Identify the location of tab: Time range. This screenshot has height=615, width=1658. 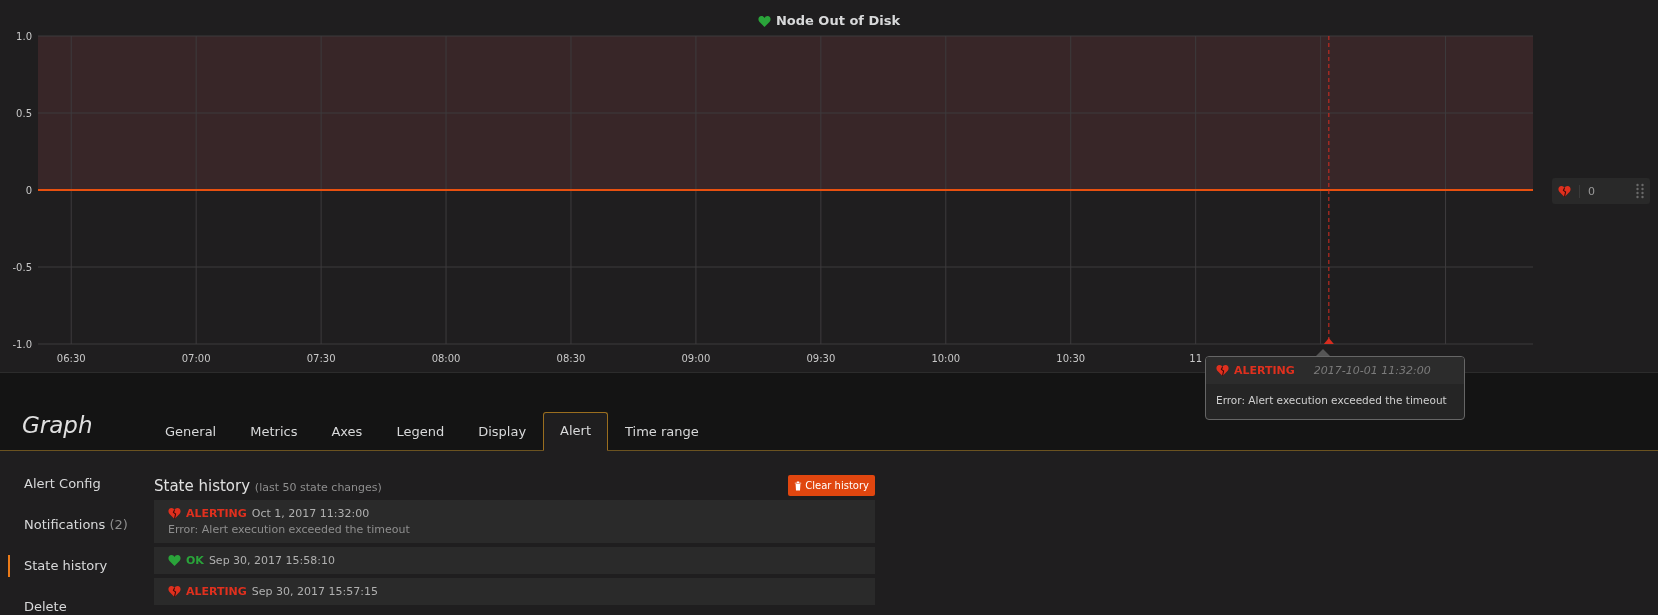
(662, 431).